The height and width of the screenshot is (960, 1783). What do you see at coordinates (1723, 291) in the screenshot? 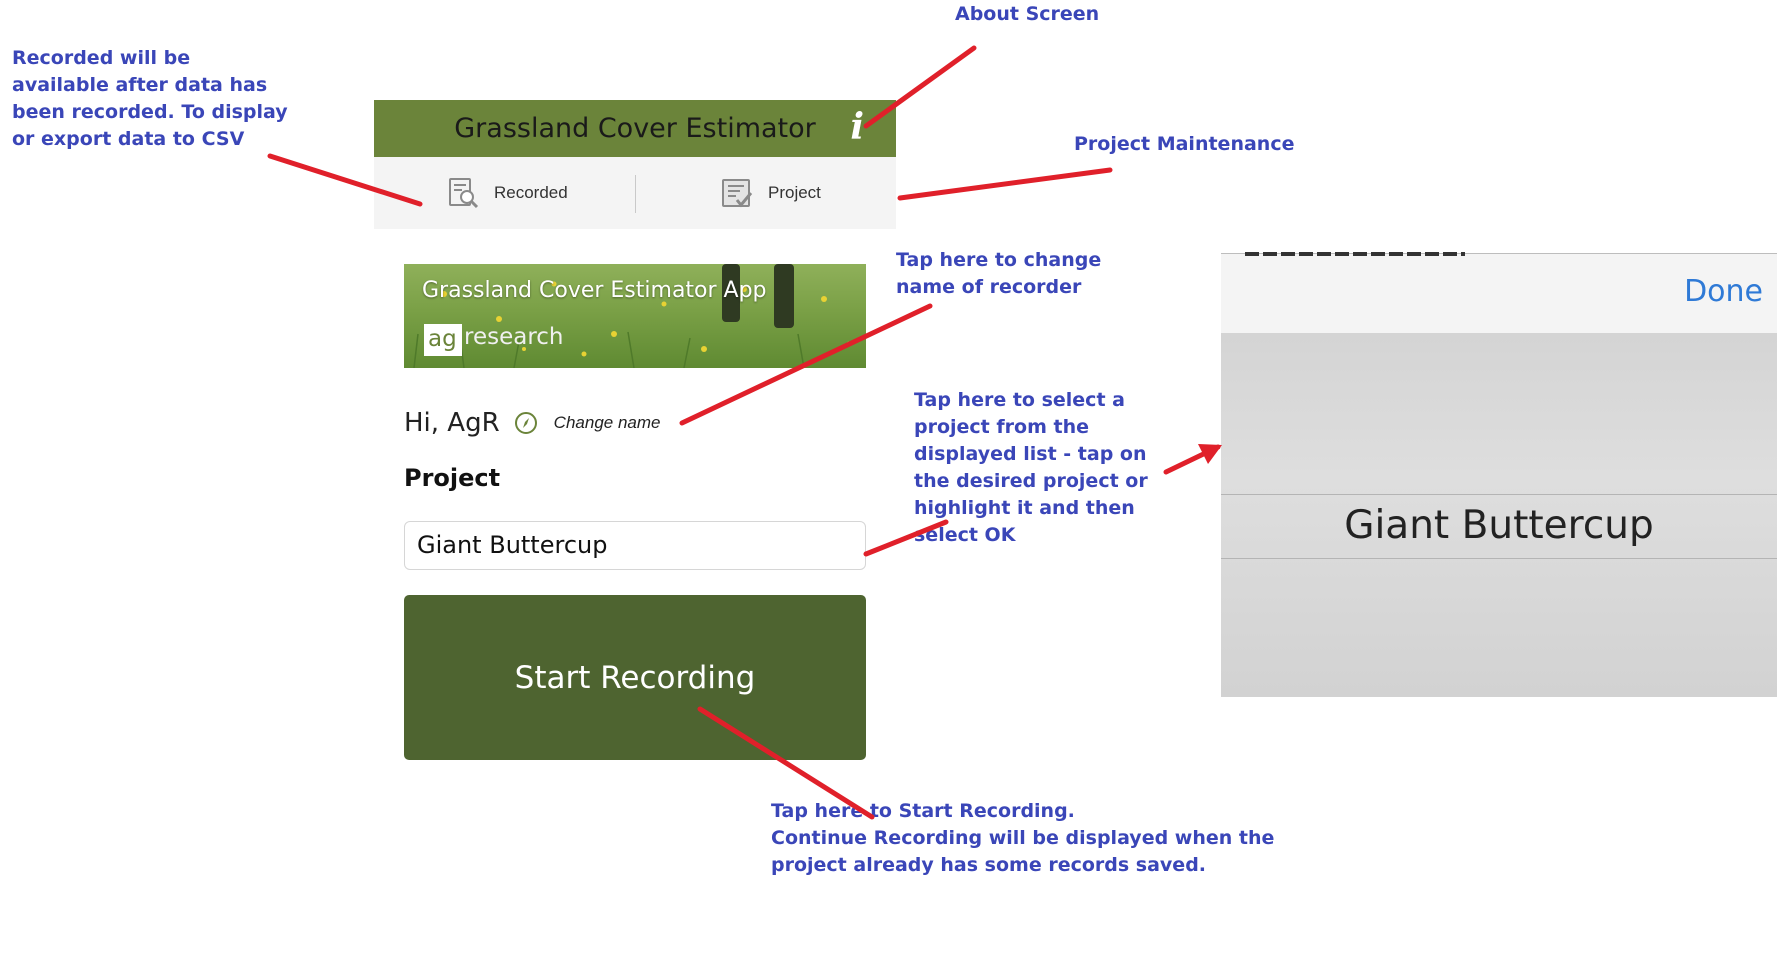
I see `done-button: Done` at bounding box center [1723, 291].